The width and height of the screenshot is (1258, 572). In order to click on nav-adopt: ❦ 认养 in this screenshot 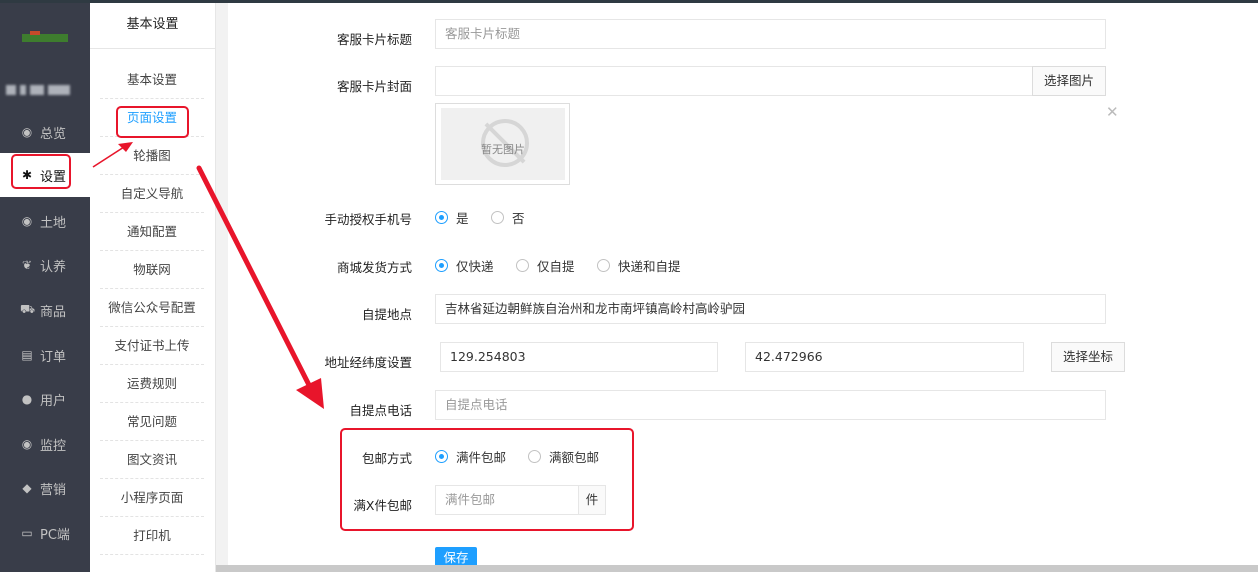, I will do `click(45, 265)`.